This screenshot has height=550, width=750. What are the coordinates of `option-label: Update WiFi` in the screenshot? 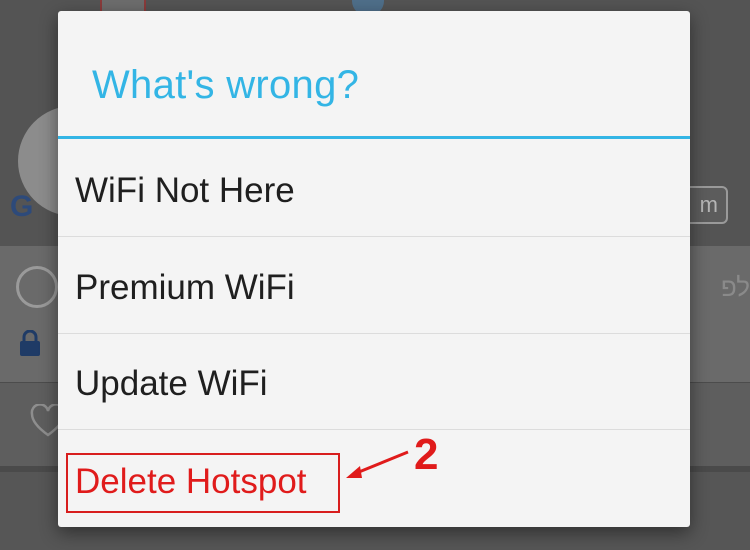 It's located at (171, 383).